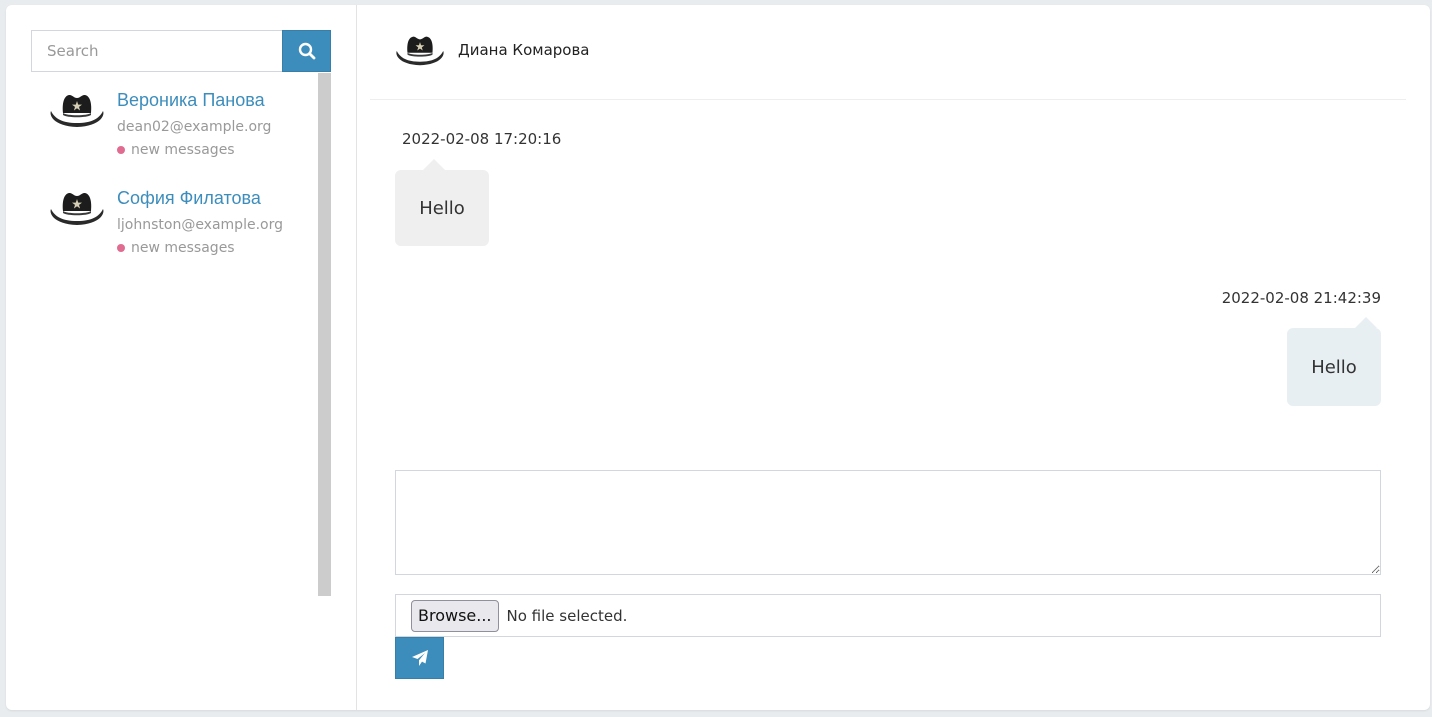  Describe the element at coordinates (567, 615) in the screenshot. I see `file-status: No file selected.` at that location.